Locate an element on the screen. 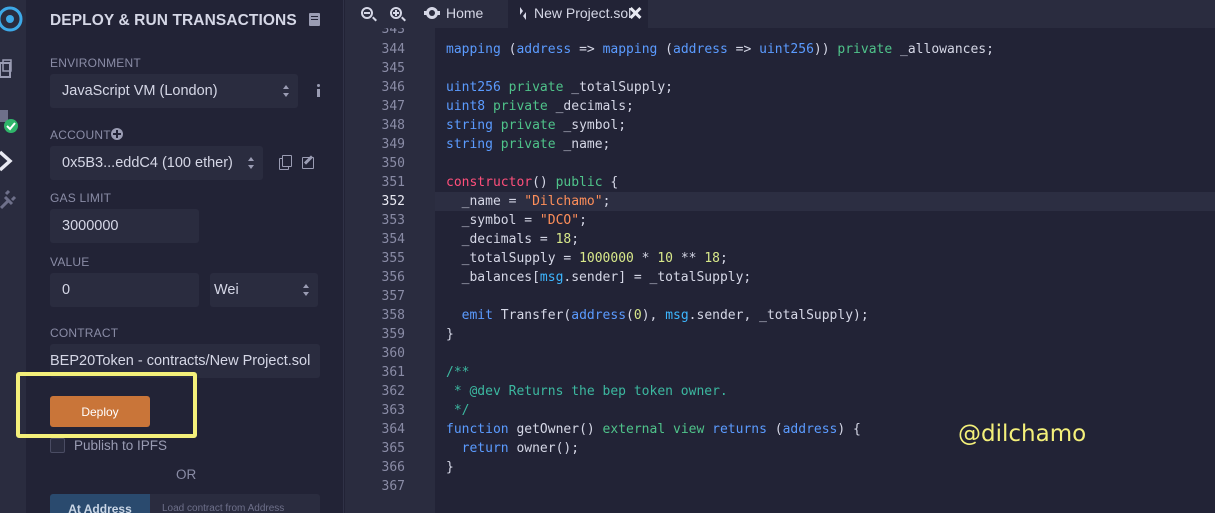 The image size is (1215, 513). close-icon is located at coordinates (635, 13).